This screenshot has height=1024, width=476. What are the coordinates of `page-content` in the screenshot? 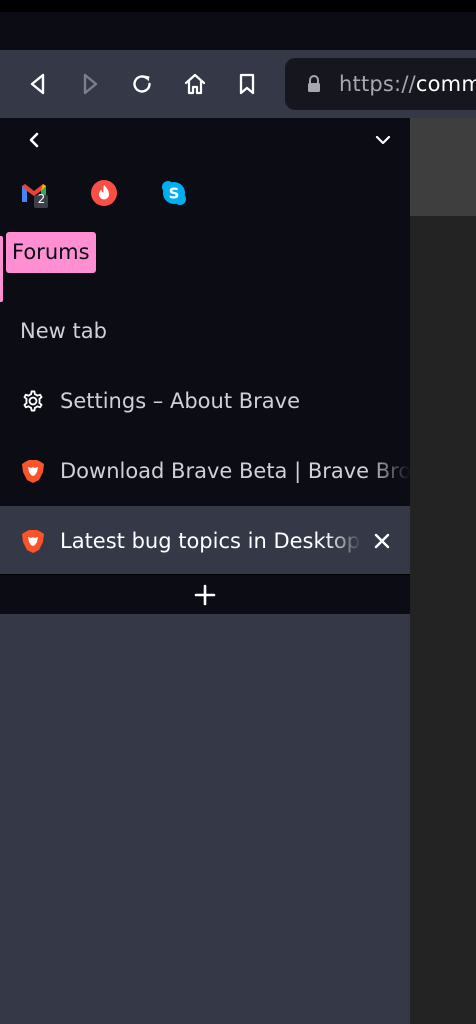 It's located at (443, 571).